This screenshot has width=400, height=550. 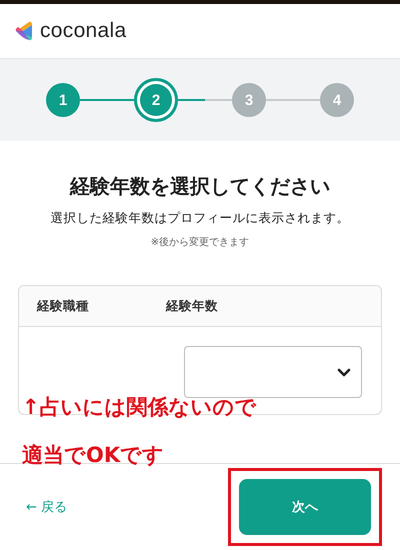 I want to click on annotation-text: ↑占いには関係ないので, so click(x=139, y=407).